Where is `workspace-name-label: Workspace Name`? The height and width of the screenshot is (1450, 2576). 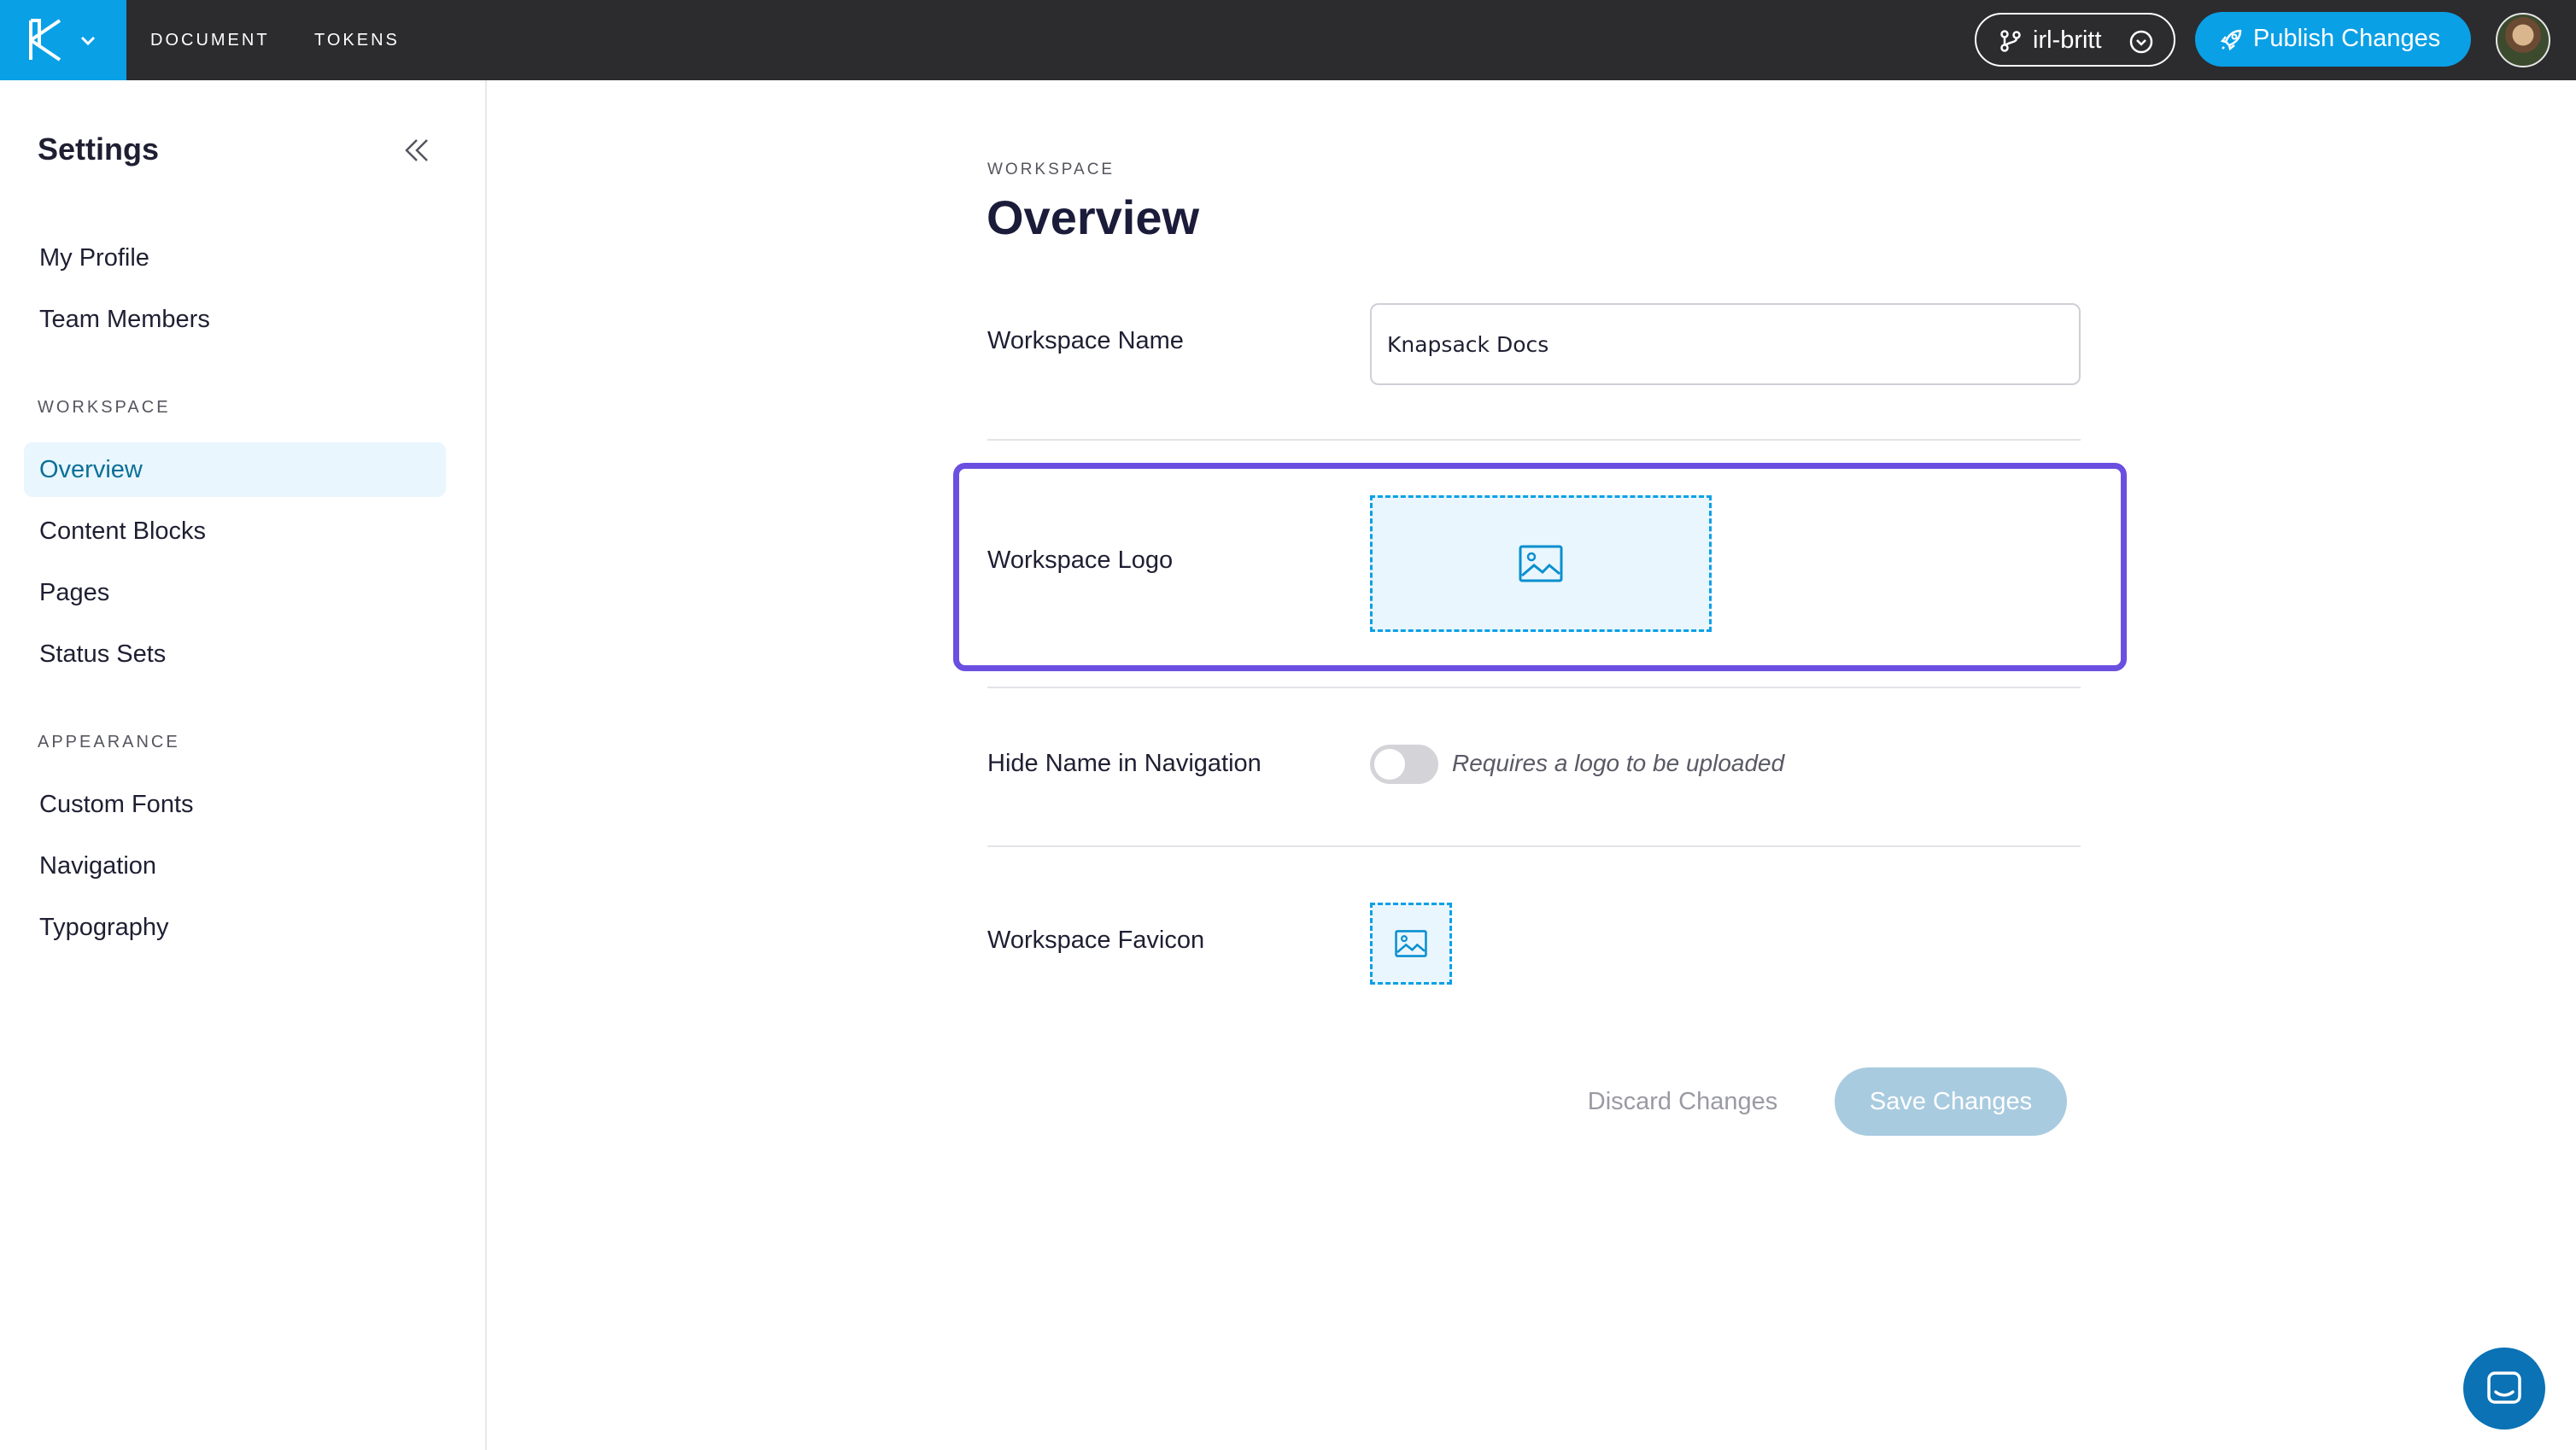
workspace-name-label: Workspace Name is located at coordinates (1085, 340).